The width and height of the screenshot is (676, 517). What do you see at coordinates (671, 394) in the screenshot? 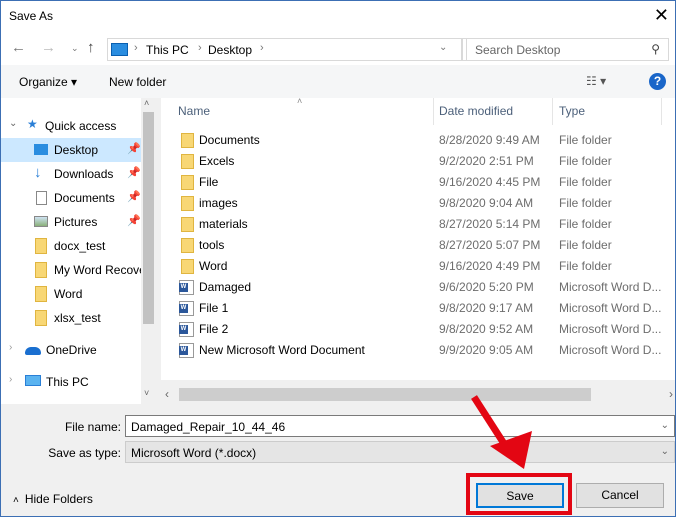
I see `scroll-right-icon: ›` at bounding box center [671, 394].